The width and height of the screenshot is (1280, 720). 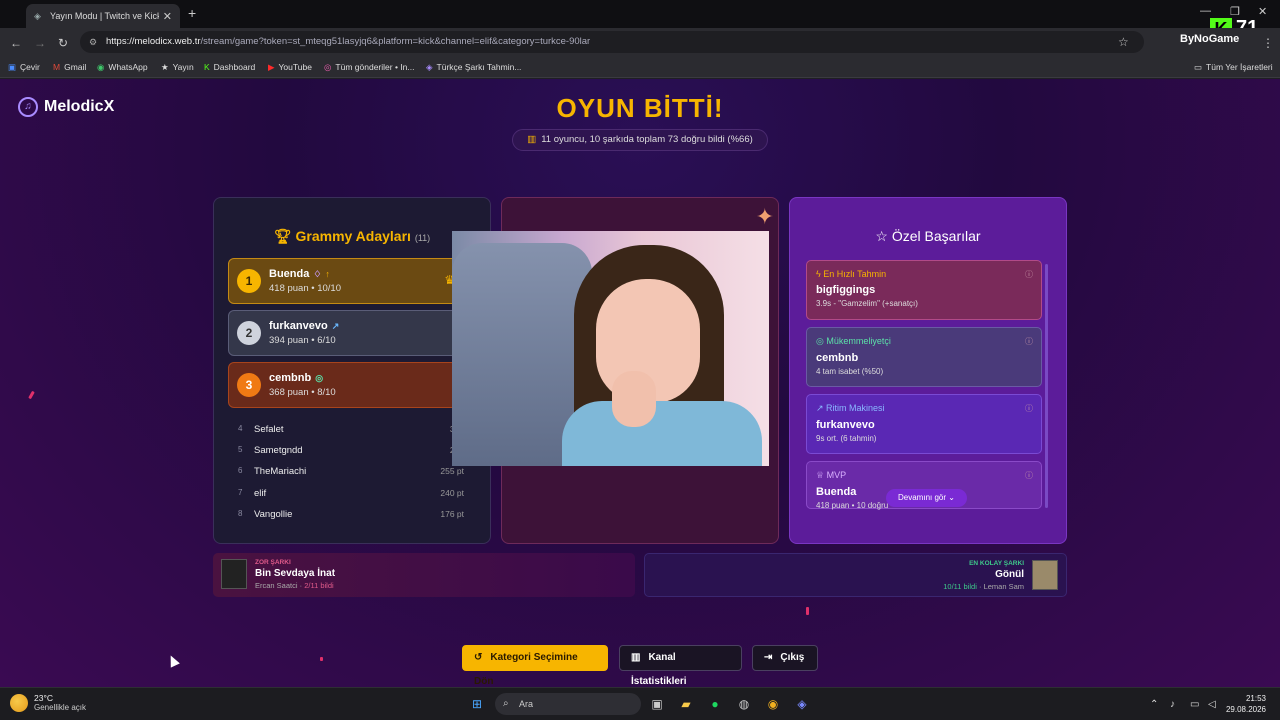 What do you see at coordinates (319, 378) in the screenshot?
I see `target-icon: ◎` at bounding box center [319, 378].